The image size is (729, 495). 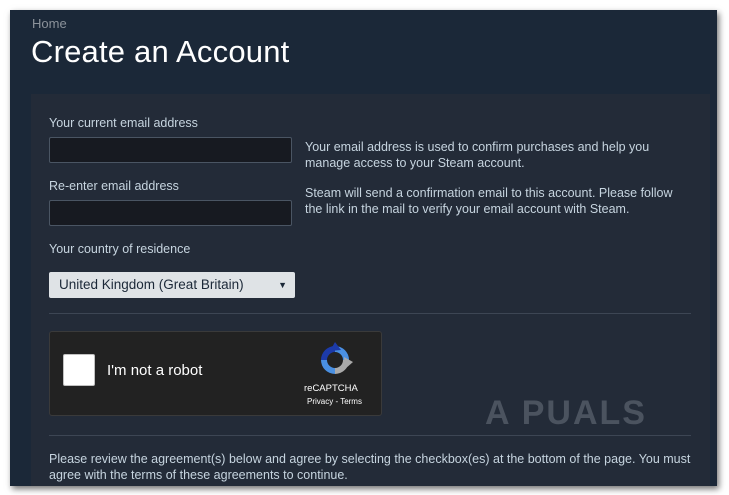 What do you see at coordinates (114, 186) in the screenshot?
I see `reenter-email-label: Re-enter email address` at bounding box center [114, 186].